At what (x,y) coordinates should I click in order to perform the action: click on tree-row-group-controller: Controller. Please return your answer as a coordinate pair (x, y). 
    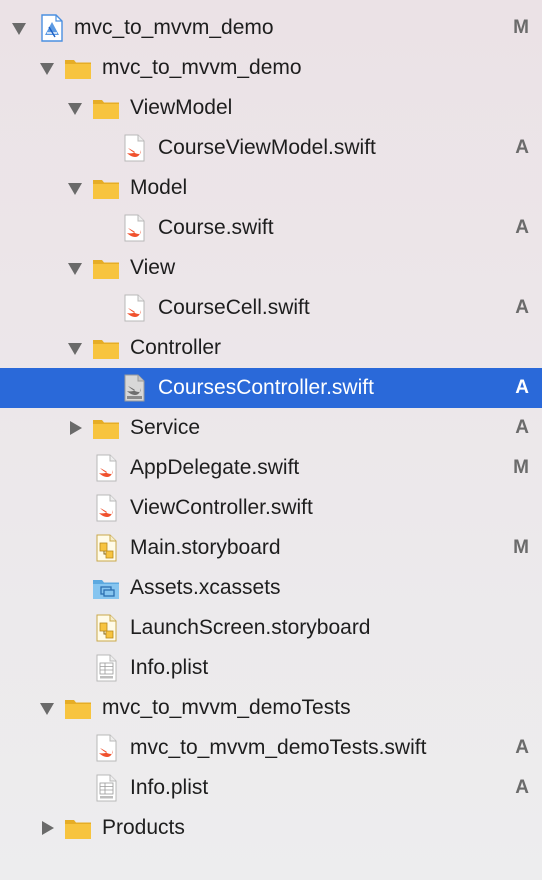
    Looking at the image, I should click on (271, 348).